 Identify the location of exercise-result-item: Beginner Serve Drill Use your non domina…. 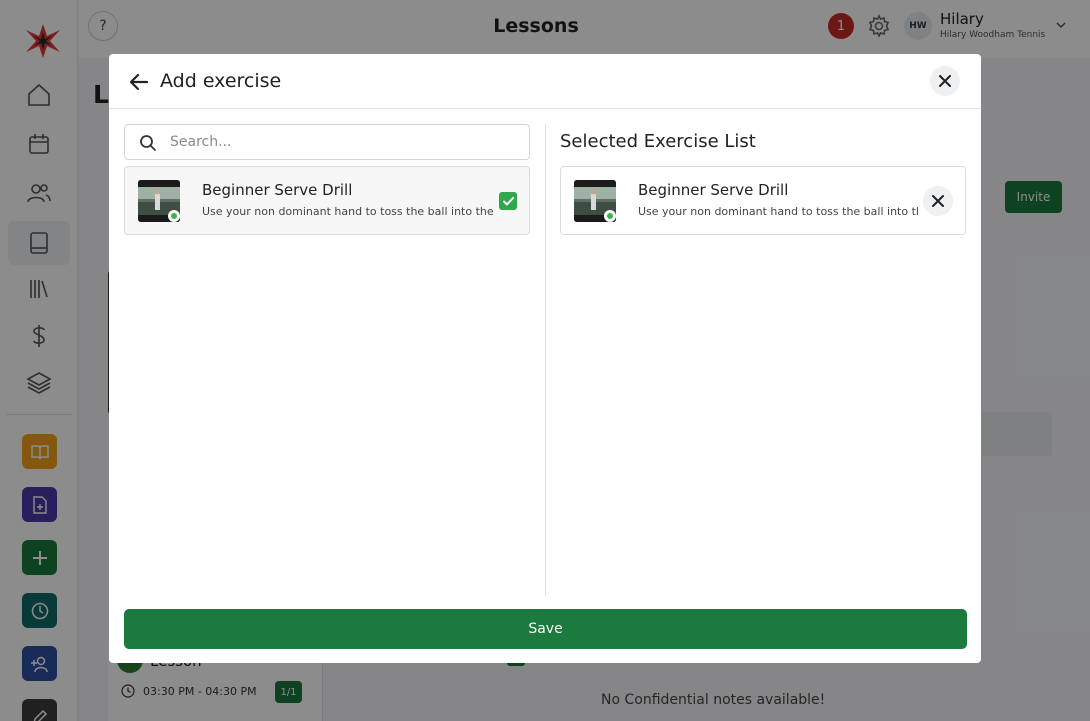
(327, 200).